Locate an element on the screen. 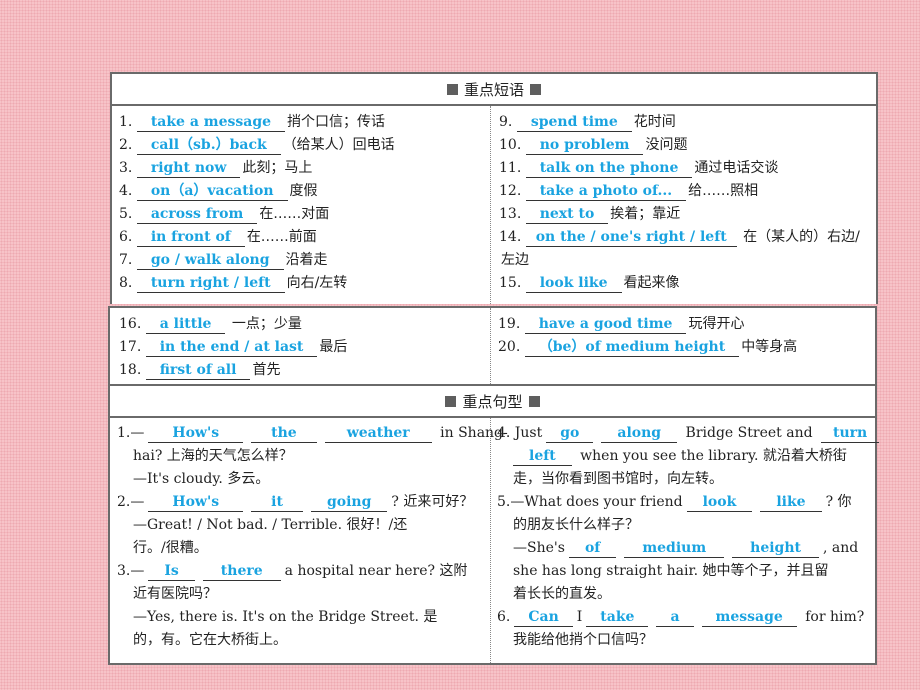 This screenshot has height=690, width=920. phrase-meaning: 在……对面 is located at coordinates (294, 214).